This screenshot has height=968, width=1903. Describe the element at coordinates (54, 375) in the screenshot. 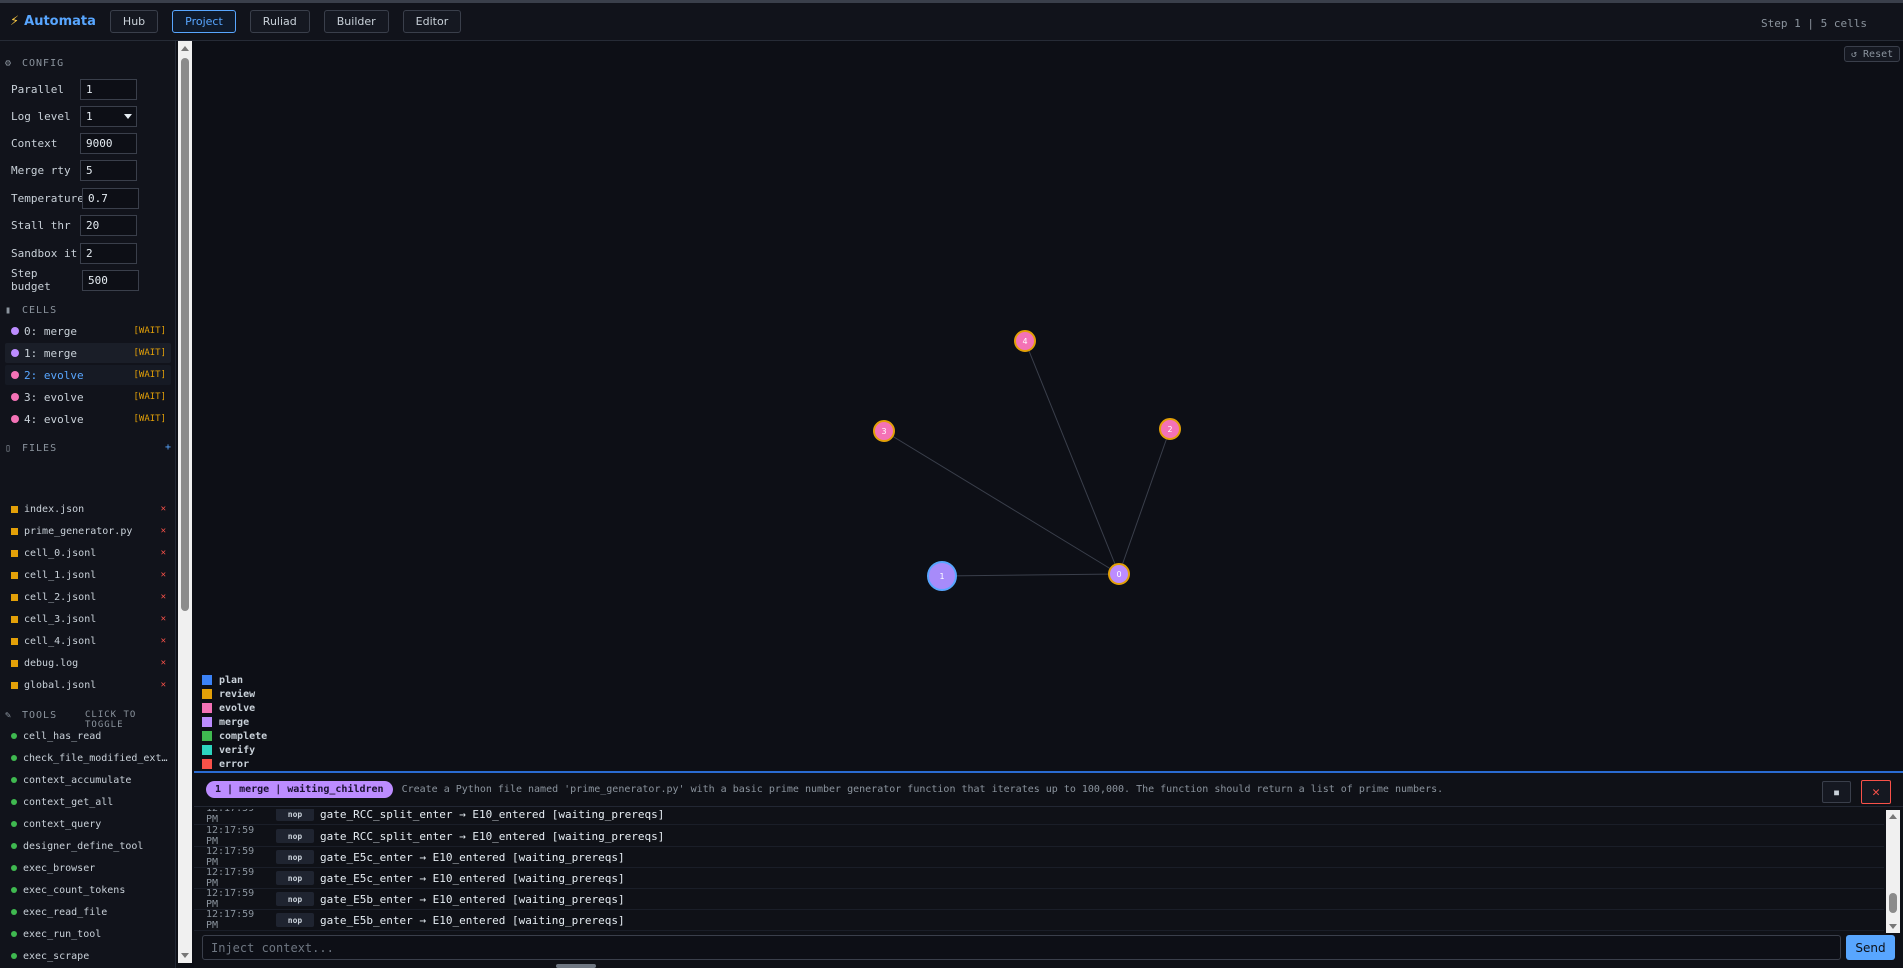

I see `cell-label: 2: evolve` at that location.